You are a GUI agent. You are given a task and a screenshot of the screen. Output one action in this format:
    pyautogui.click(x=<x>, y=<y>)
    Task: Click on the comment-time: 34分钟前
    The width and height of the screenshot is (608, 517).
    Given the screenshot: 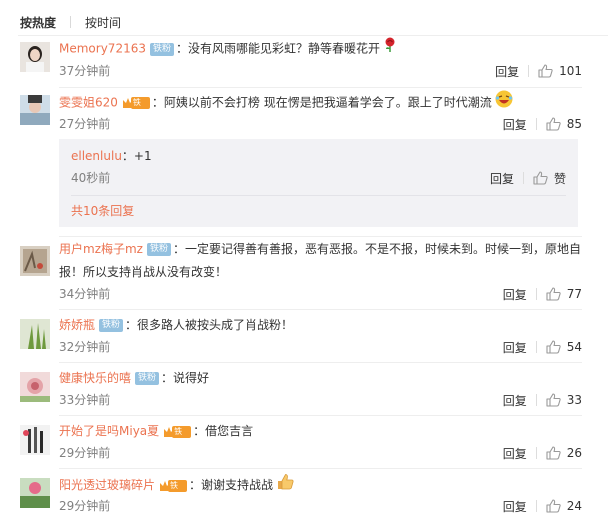 What is the action you would take?
    pyautogui.click(x=85, y=294)
    